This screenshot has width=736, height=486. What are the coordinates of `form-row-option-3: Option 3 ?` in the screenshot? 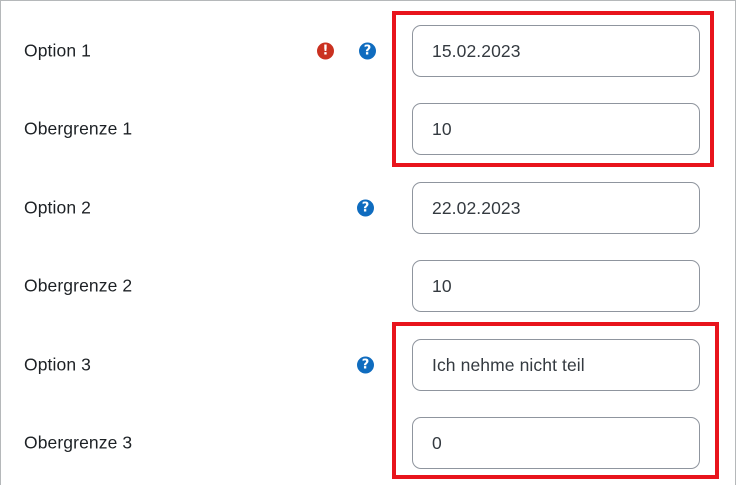 It's located at (368, 365).